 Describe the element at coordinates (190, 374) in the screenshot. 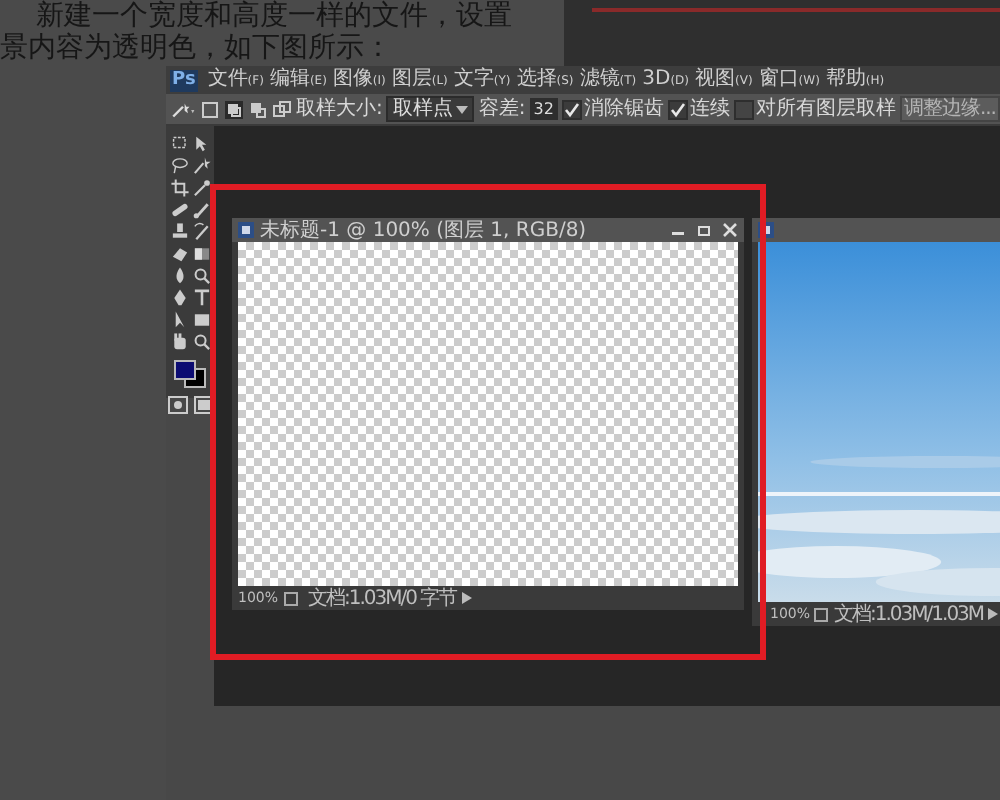

I see `color-swatches-drawing` at that location.